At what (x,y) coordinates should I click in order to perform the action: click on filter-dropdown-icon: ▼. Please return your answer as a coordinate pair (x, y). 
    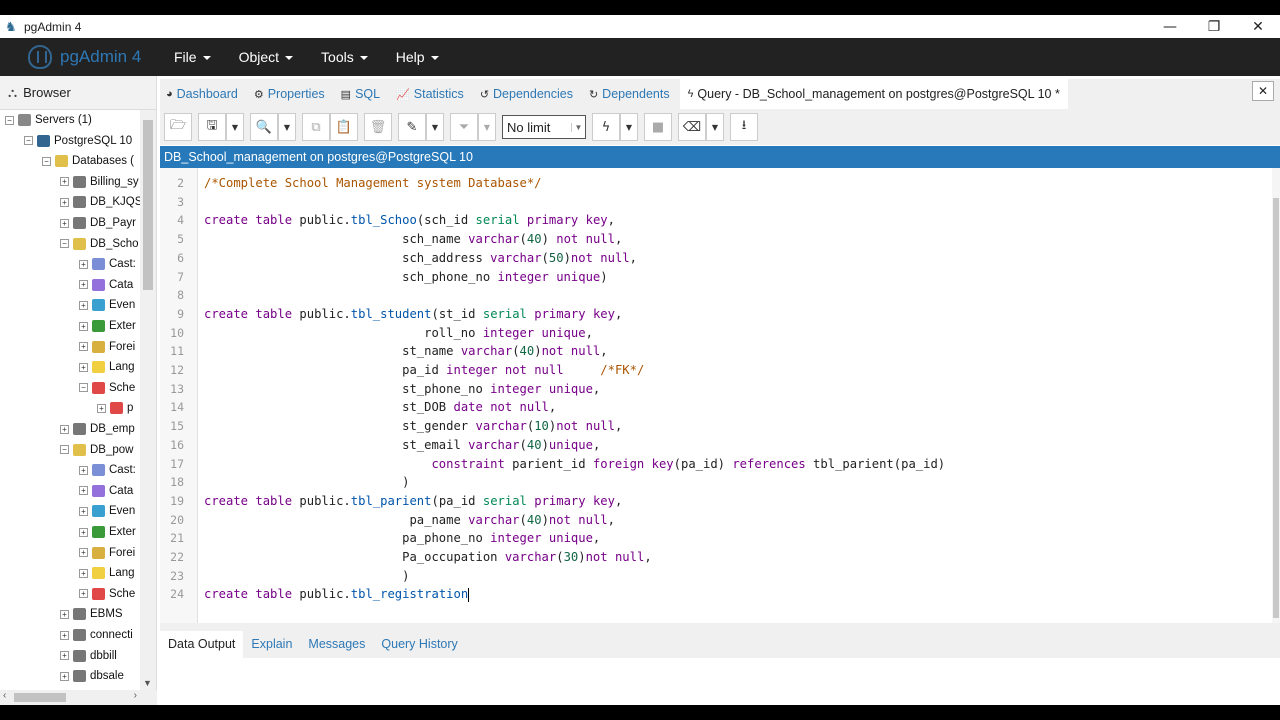
    Looking at the image, I should click on (487, 127).